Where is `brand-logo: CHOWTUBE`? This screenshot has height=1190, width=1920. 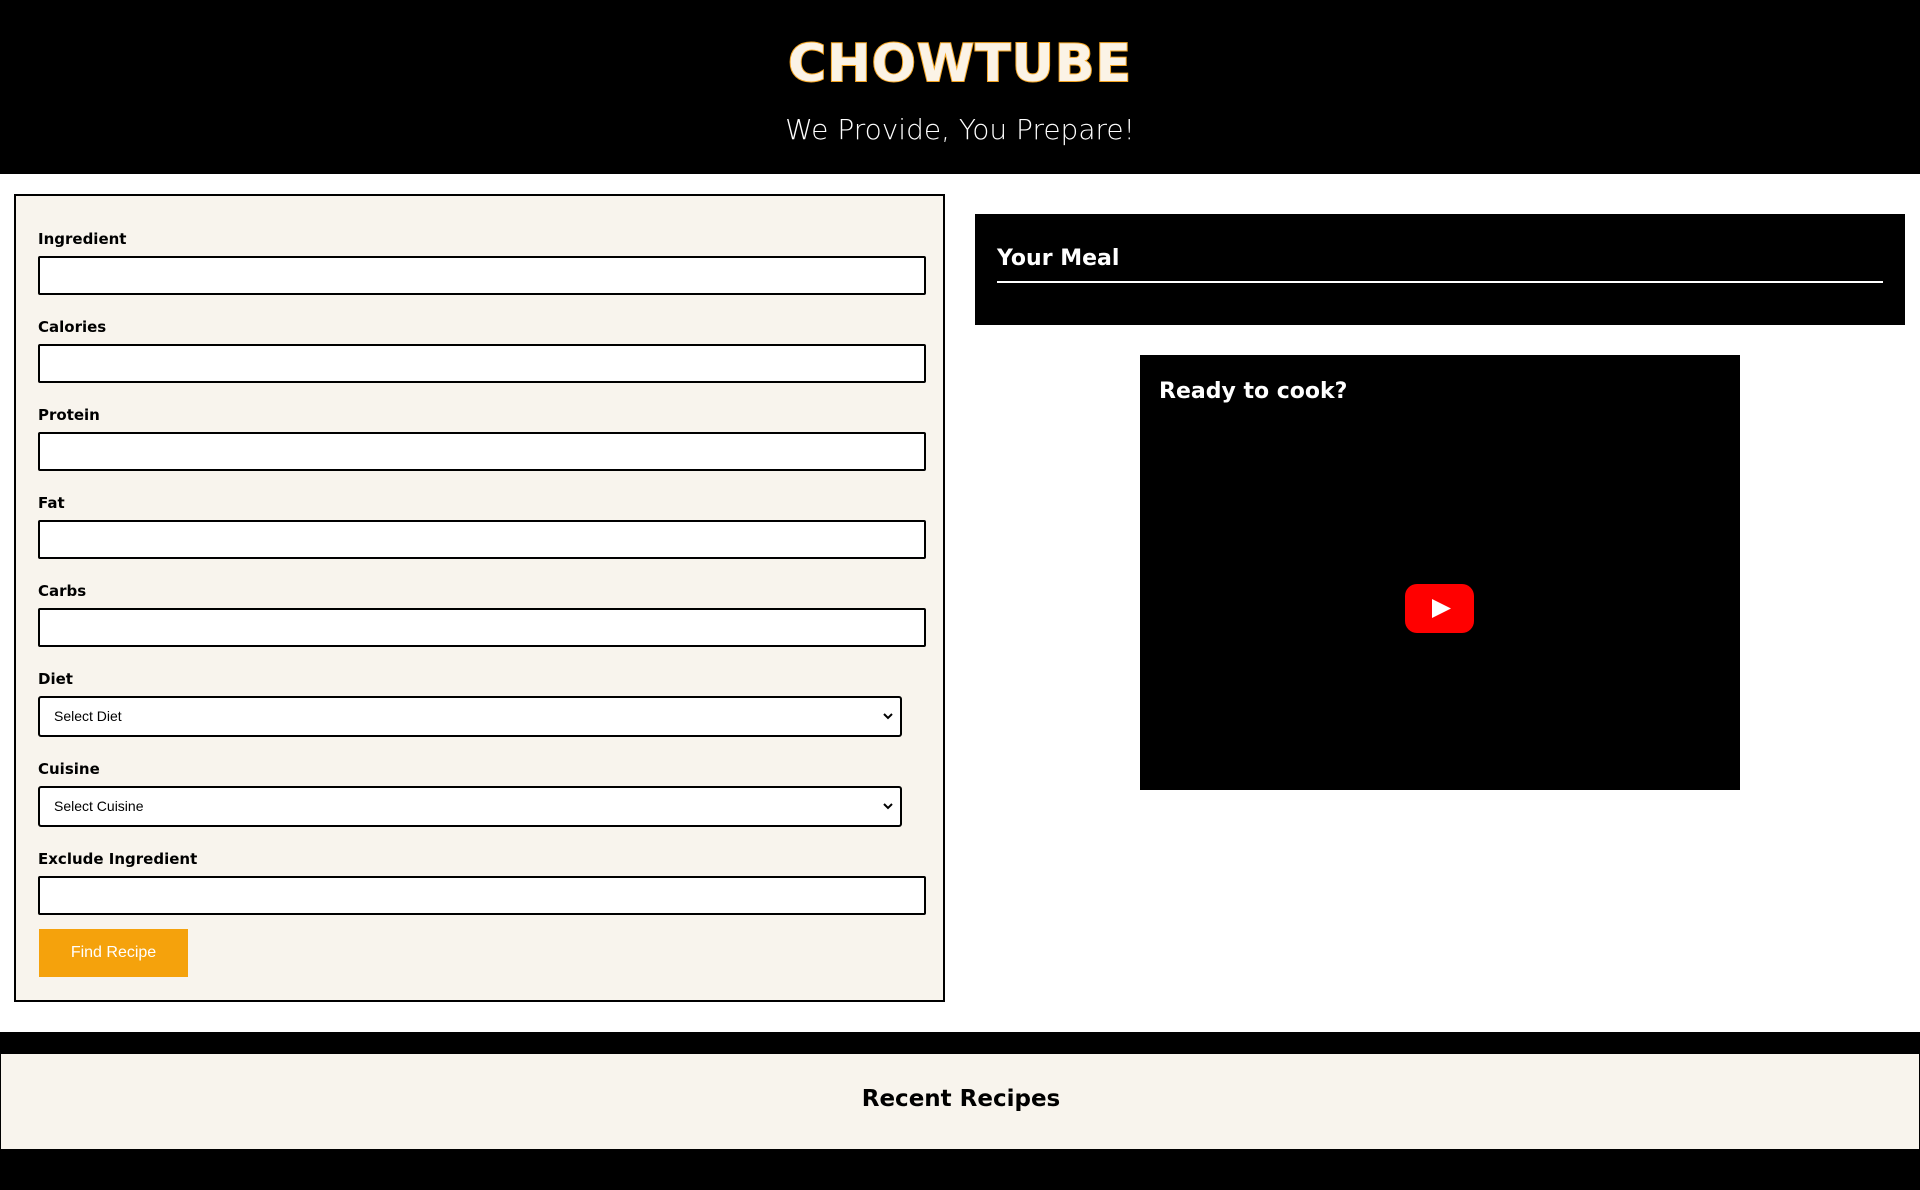
brand-logo: CHOWTUBE is located at coordinates (960, 64).